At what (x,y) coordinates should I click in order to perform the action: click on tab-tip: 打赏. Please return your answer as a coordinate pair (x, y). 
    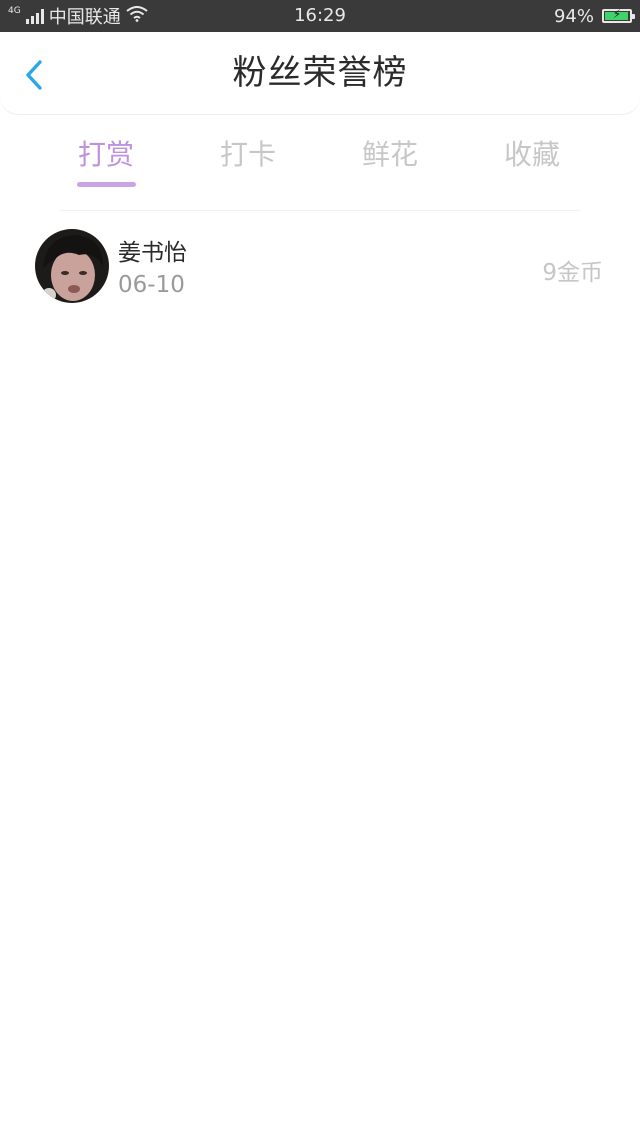
    Looking at the image, I should click on (106, 160).